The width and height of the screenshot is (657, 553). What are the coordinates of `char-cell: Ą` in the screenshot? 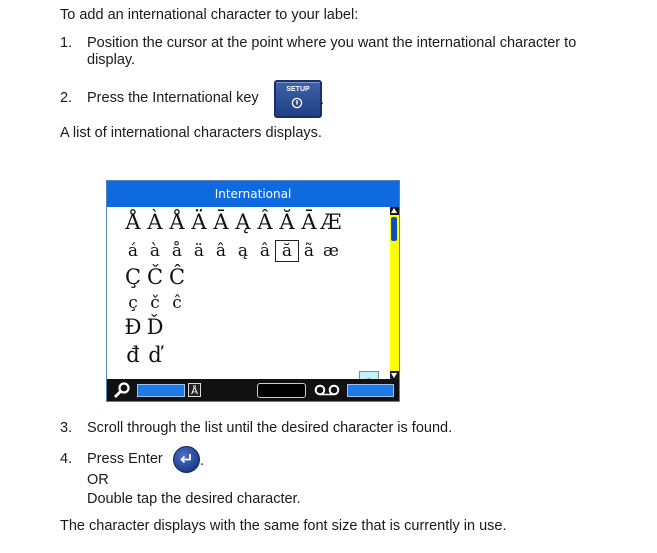 It's located at (243, 222).